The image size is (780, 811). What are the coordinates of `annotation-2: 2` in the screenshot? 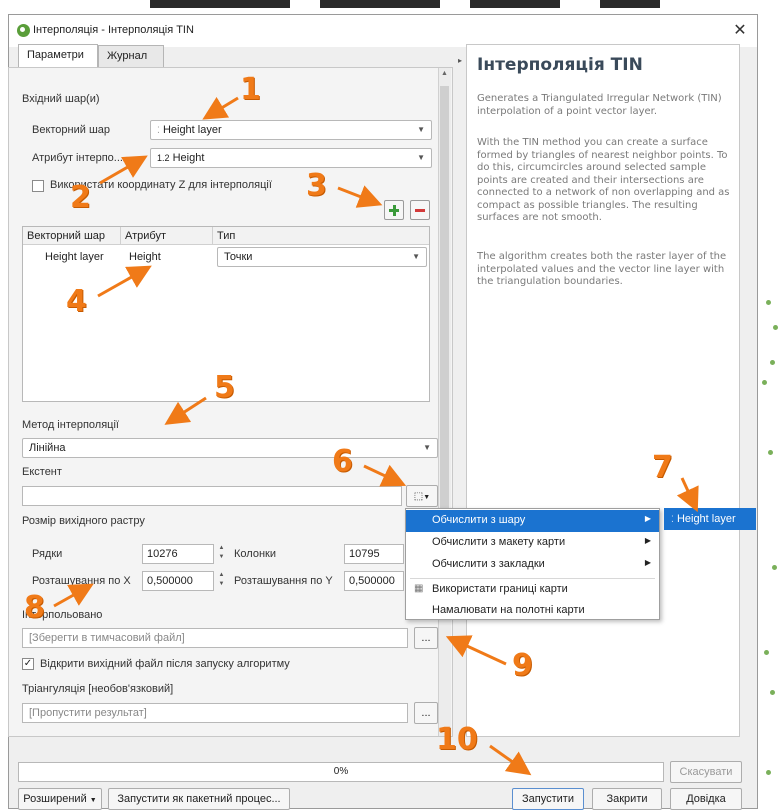 It's located at (80, 197).